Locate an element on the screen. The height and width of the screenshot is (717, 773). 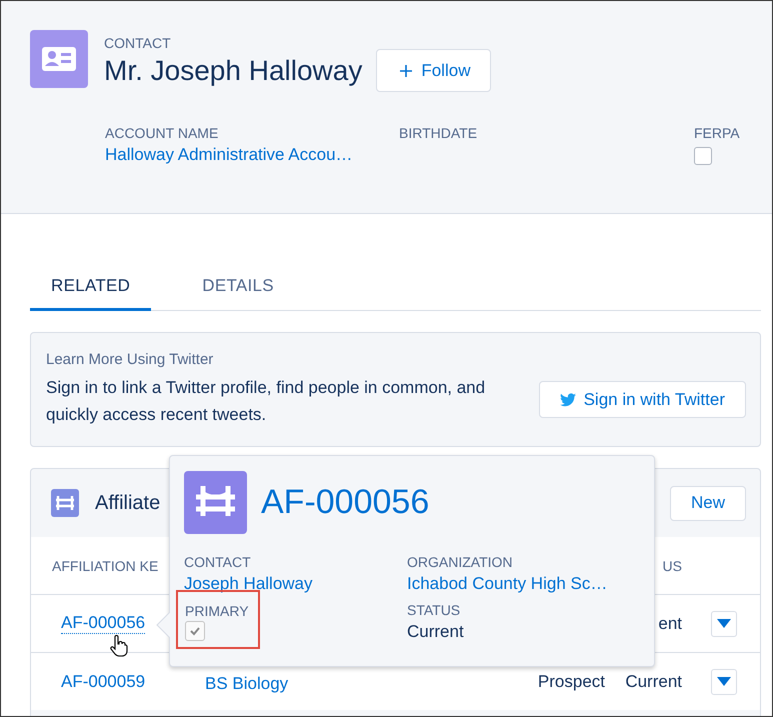
popover-title: AF-000056 is located at coordinates (345, 502).